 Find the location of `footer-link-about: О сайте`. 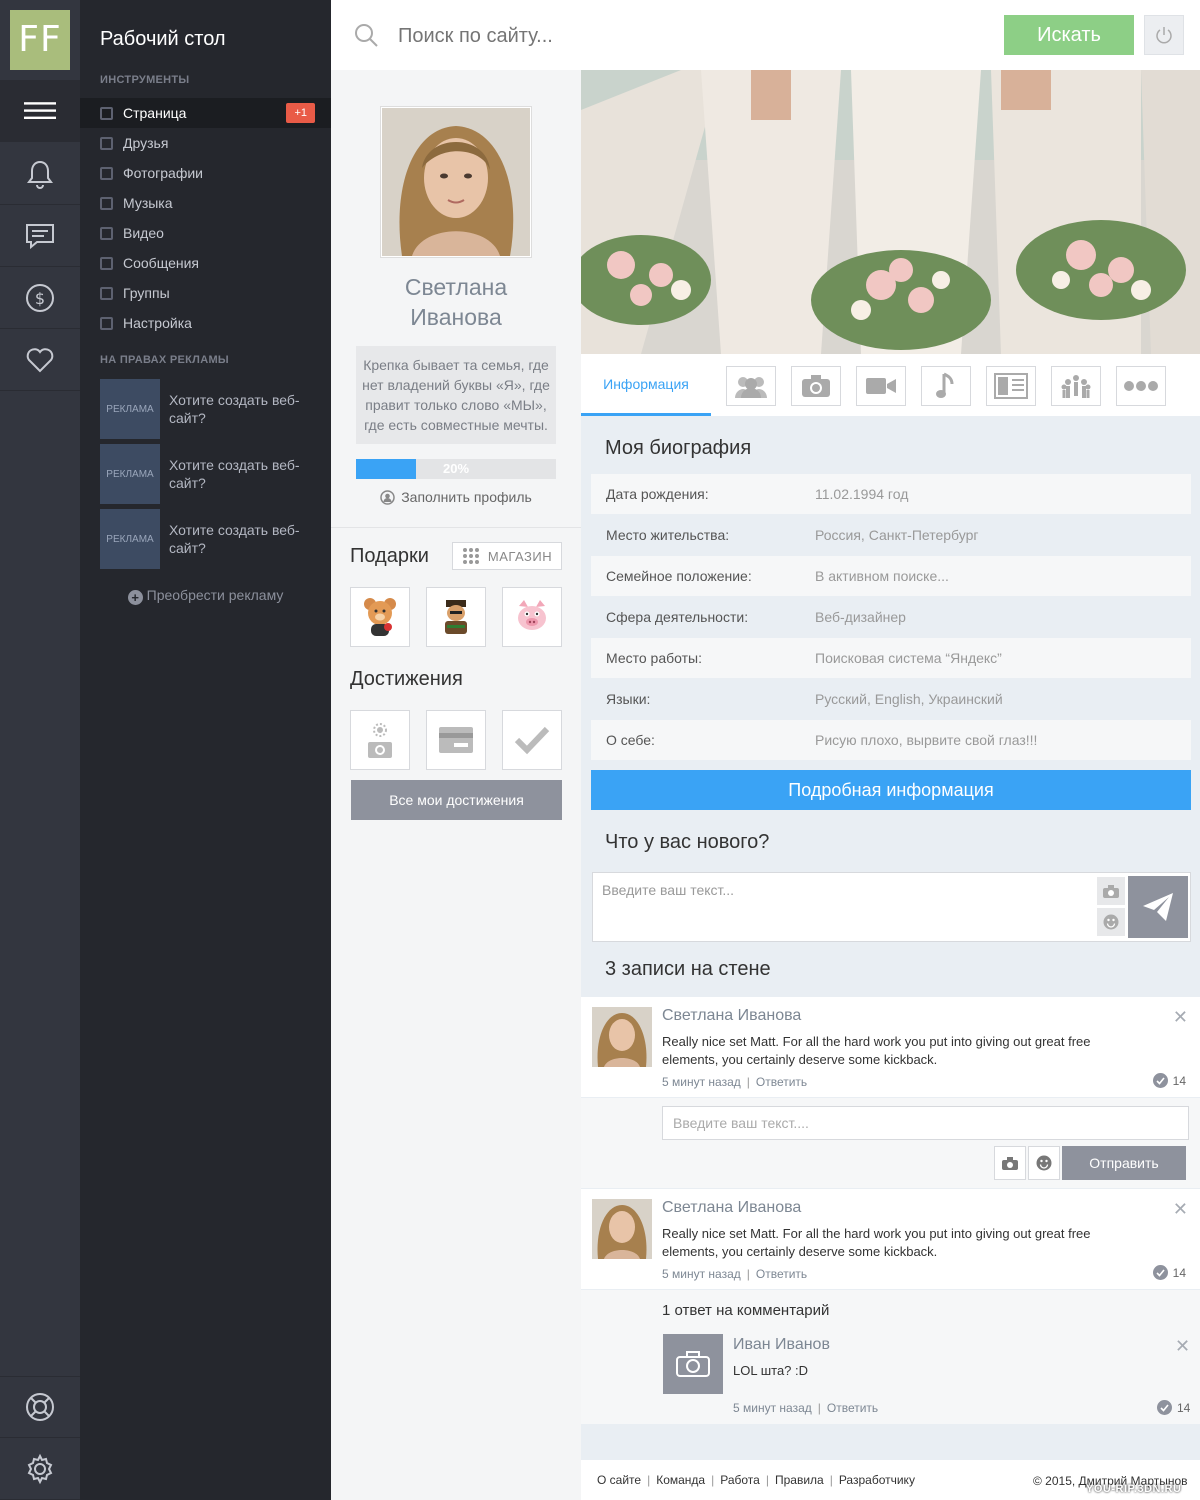

footer-link-about: О сайте is located at coordinates (619, 1480).